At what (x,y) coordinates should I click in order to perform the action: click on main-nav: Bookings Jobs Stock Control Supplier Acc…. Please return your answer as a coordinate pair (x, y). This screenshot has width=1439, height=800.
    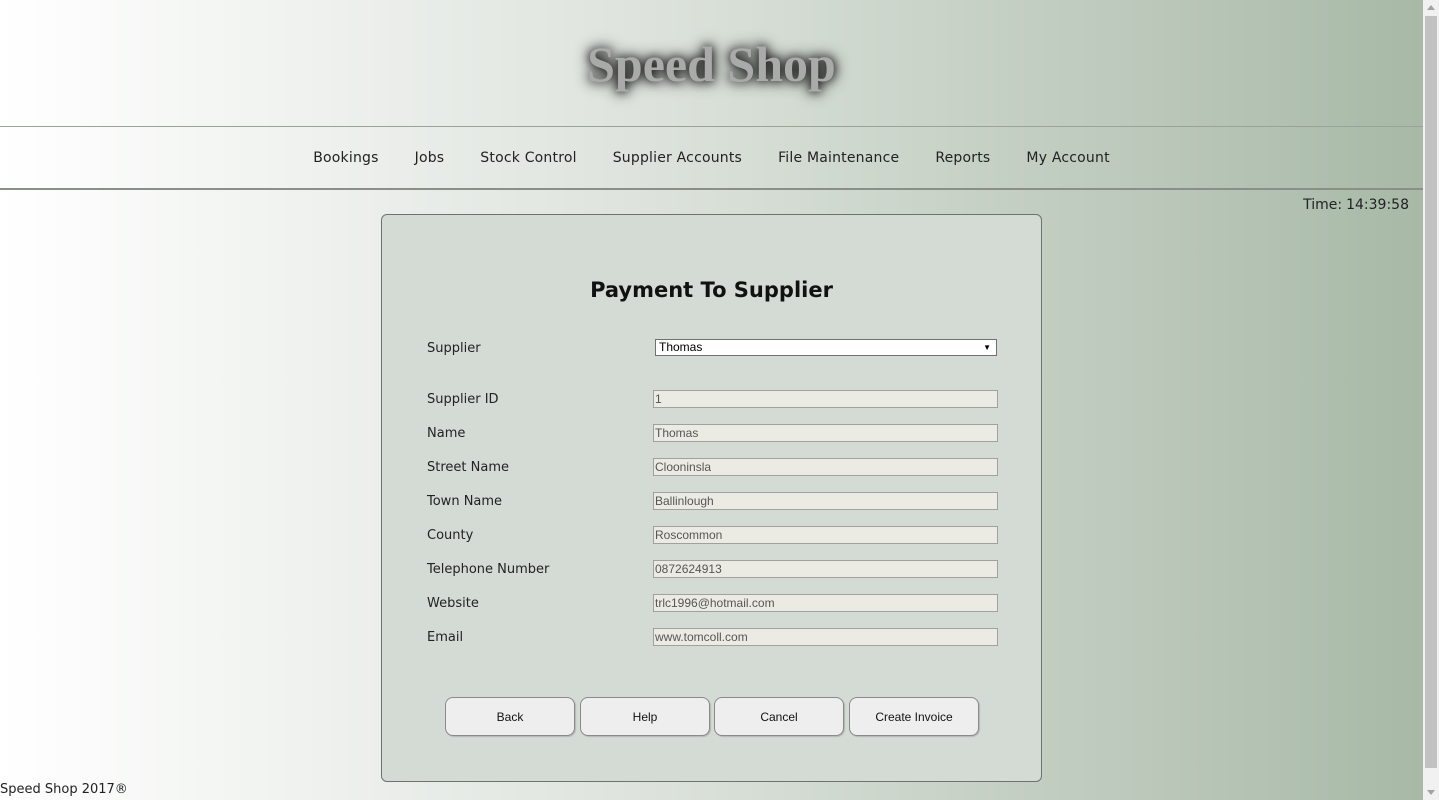
    Looking at the image, I should click on (711, 158).